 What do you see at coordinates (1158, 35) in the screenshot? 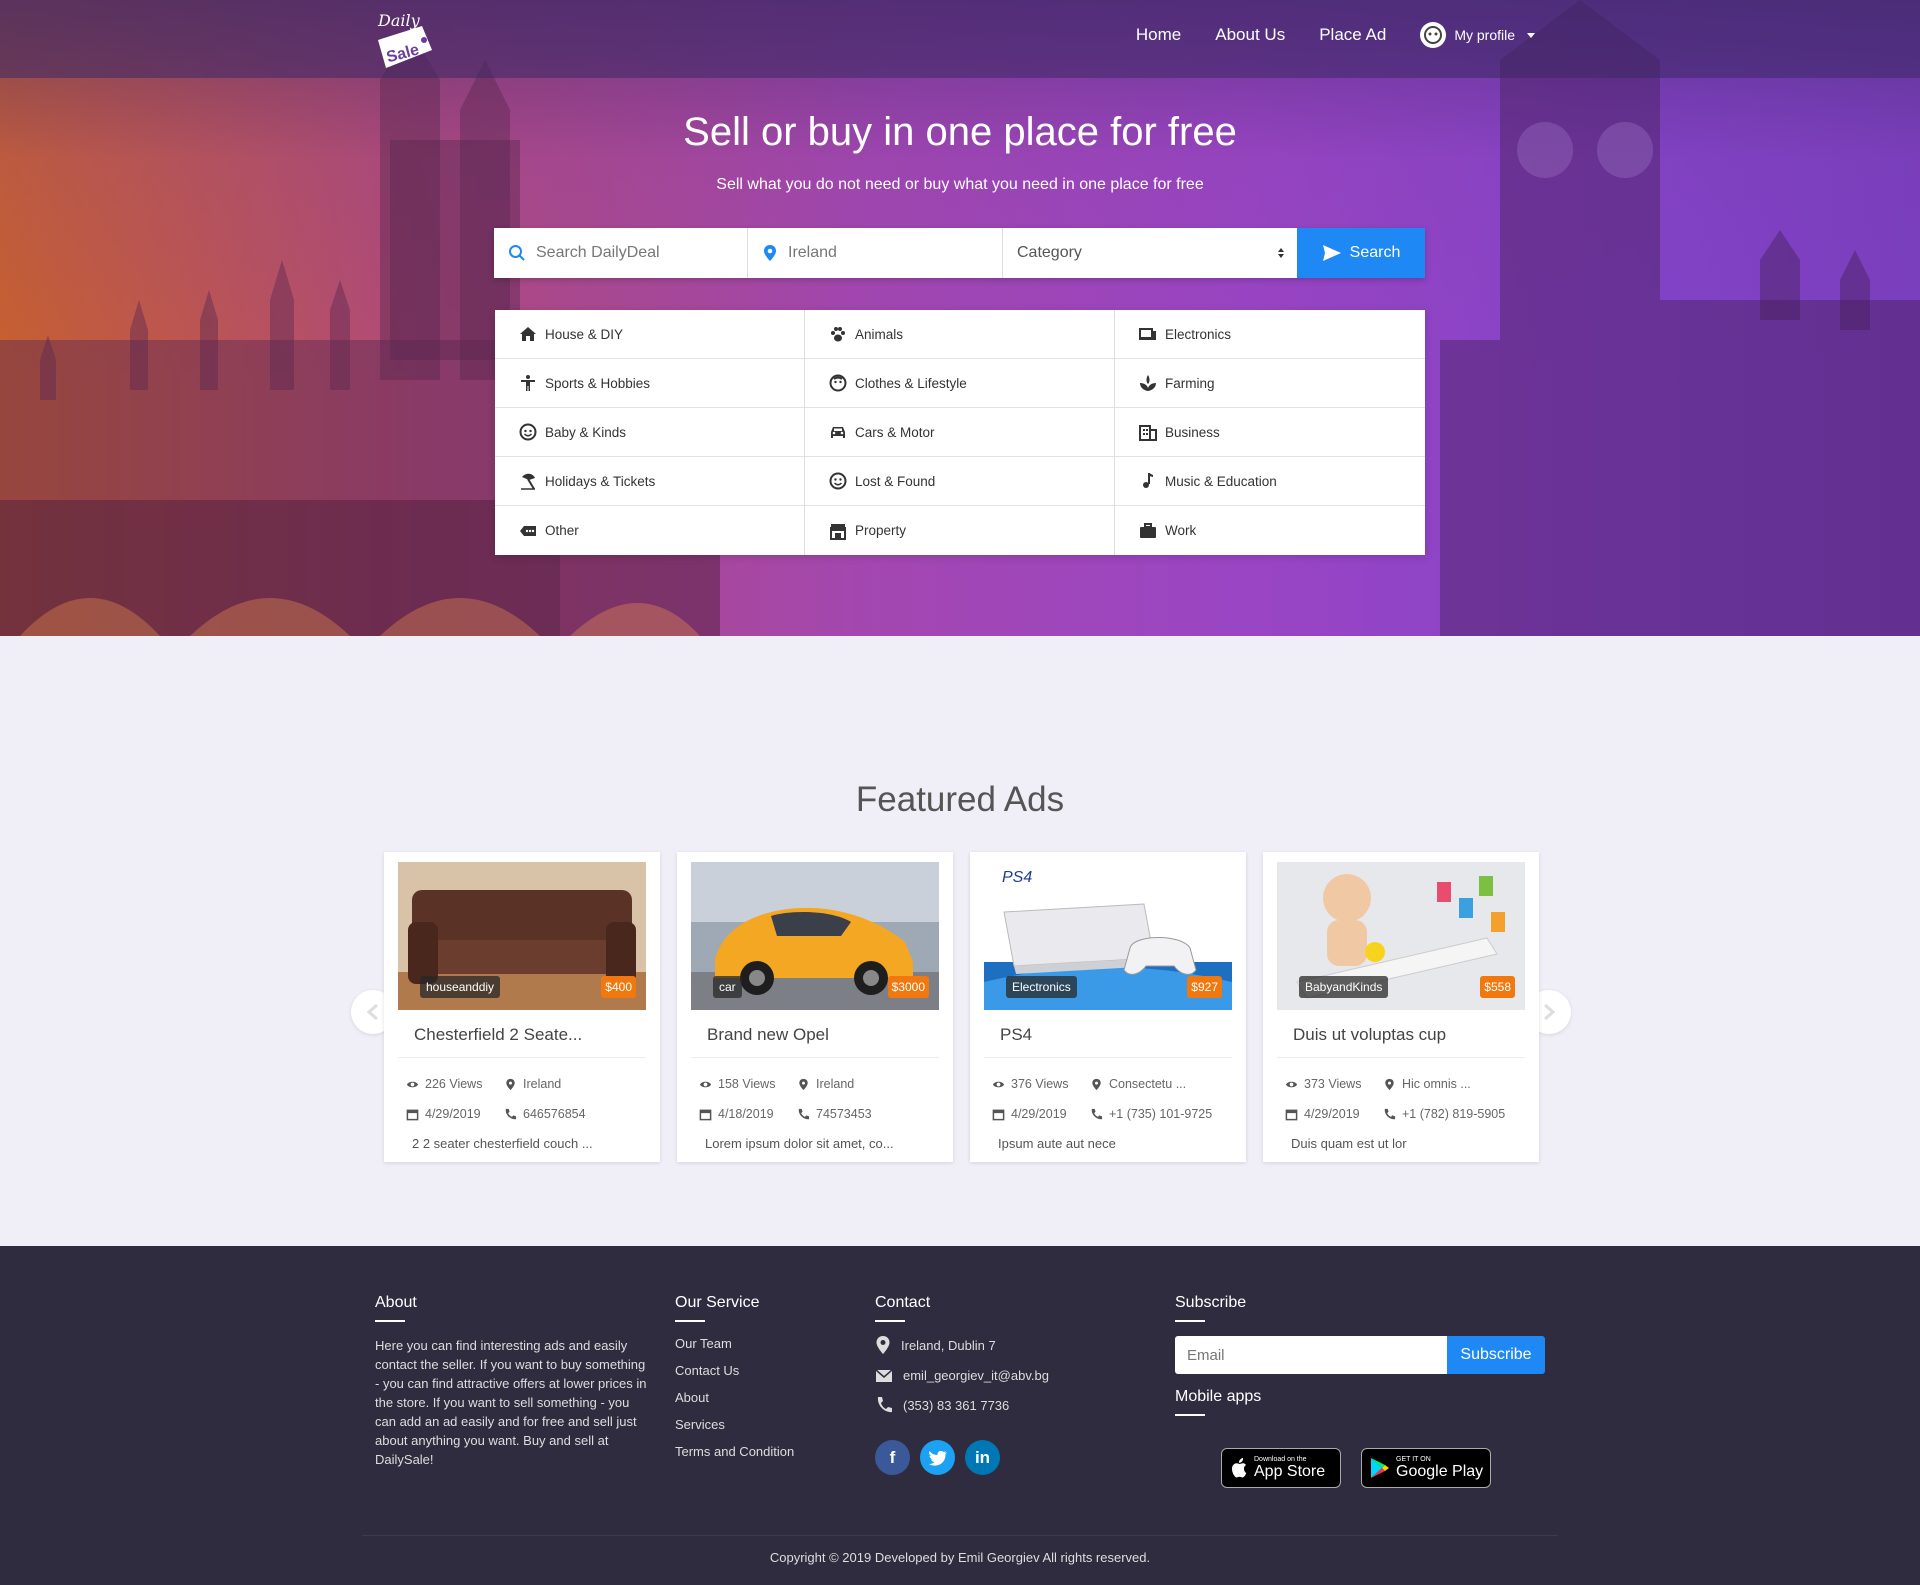
I see `nav-home: Home` at bounding box center [1158, 35].